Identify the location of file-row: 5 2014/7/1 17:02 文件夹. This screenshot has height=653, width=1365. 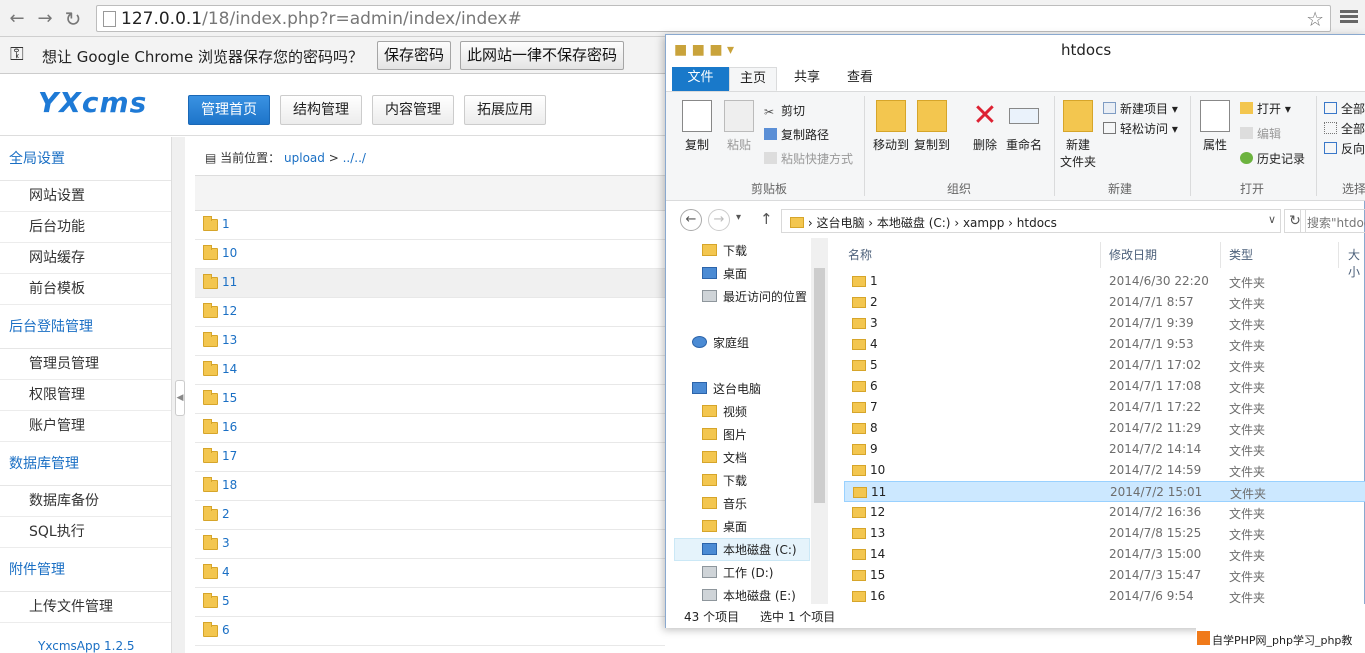
(1104, 365).